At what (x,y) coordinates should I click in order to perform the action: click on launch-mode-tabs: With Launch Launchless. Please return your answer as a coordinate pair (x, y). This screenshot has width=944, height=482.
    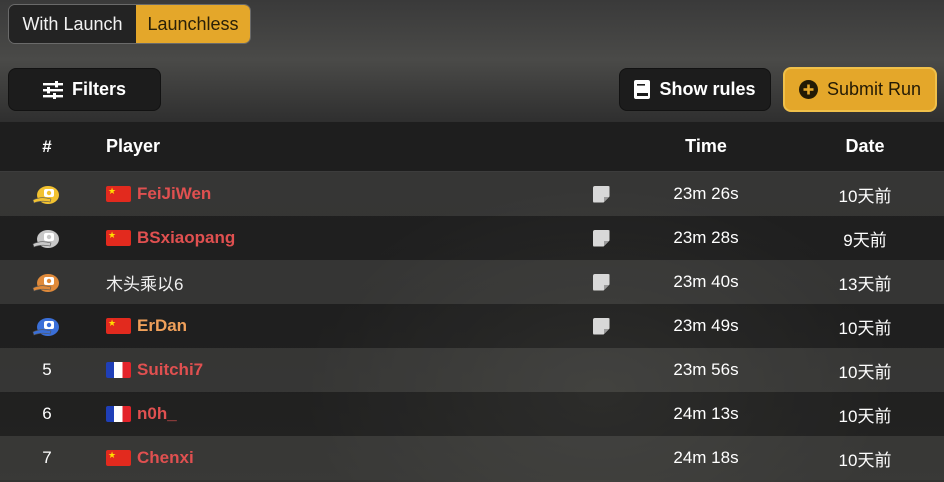
    Looking at the image, I should click on (129, 24).